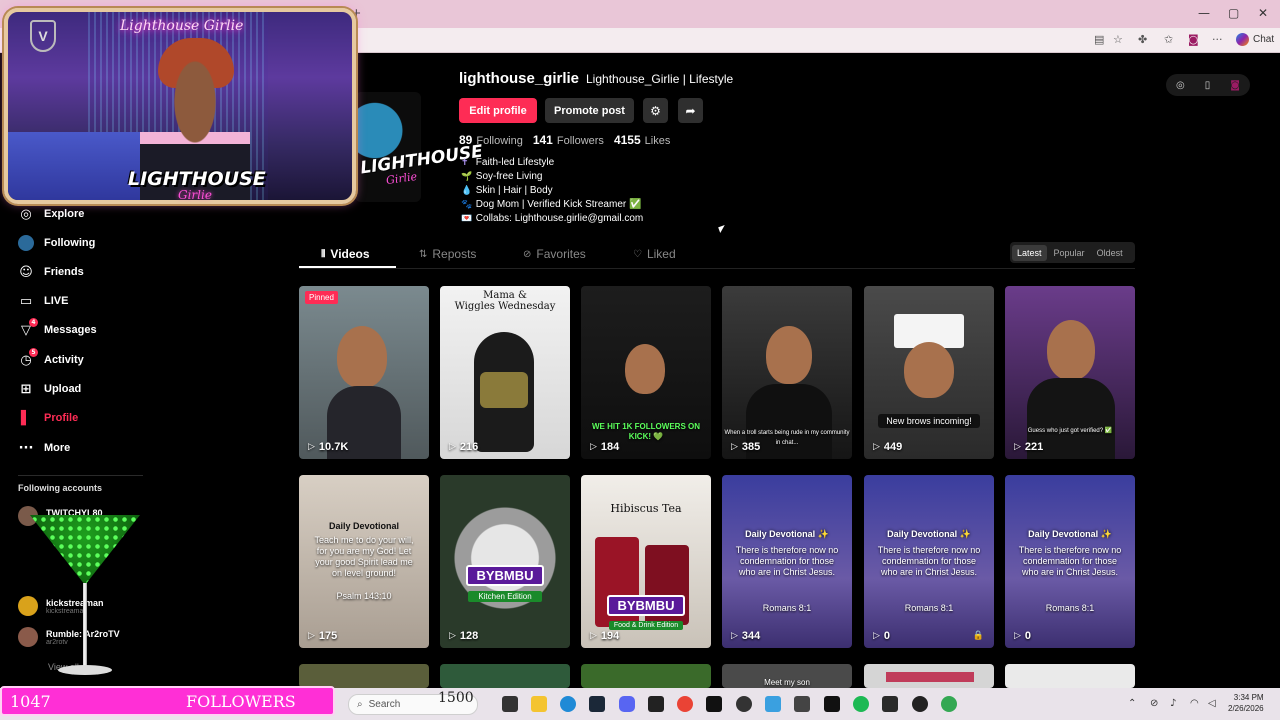 This screenshot has width=1280, height=720. What do you see at coordinates (685, 704) in the screenshot?
I see `chrome-icon` at bounding box center [685, 704].